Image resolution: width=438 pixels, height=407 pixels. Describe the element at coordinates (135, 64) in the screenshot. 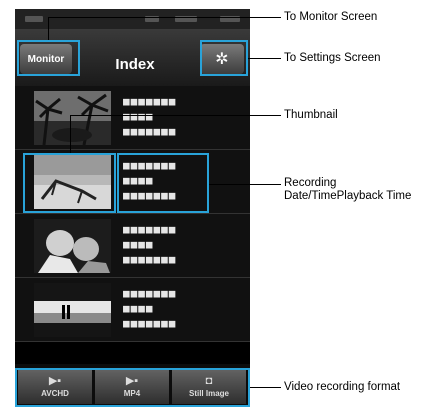

I see `page-title: Index` at that location.